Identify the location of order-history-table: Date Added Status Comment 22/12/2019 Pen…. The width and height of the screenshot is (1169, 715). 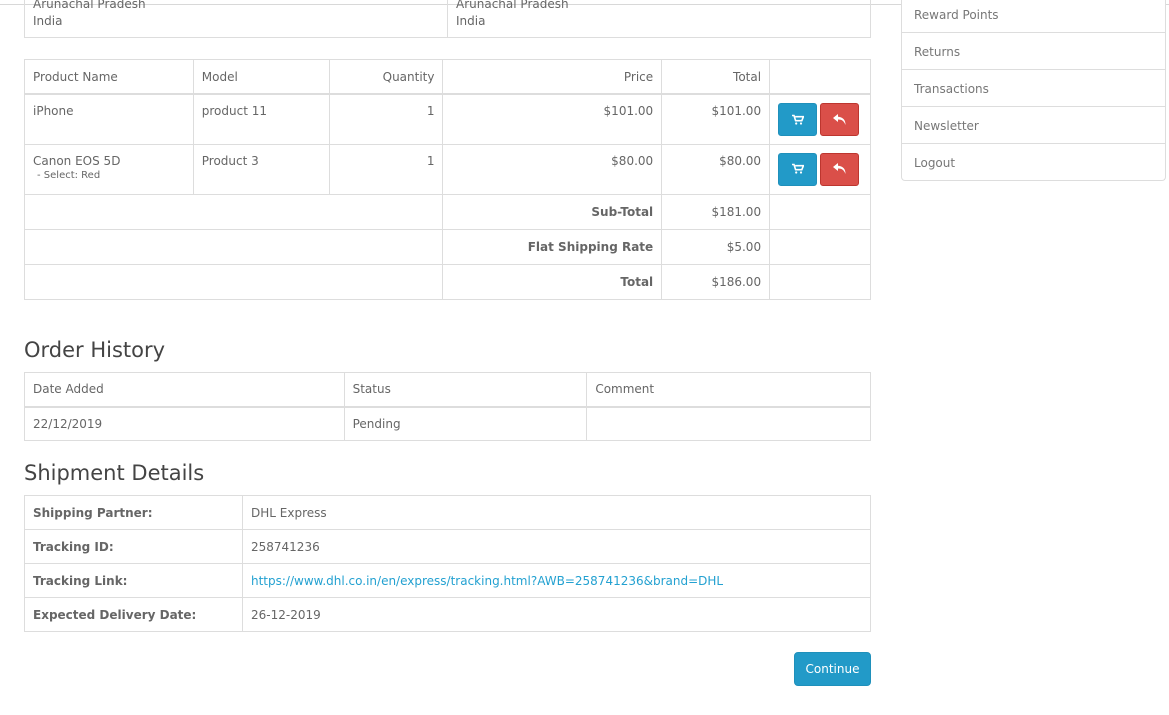
(447, 406).